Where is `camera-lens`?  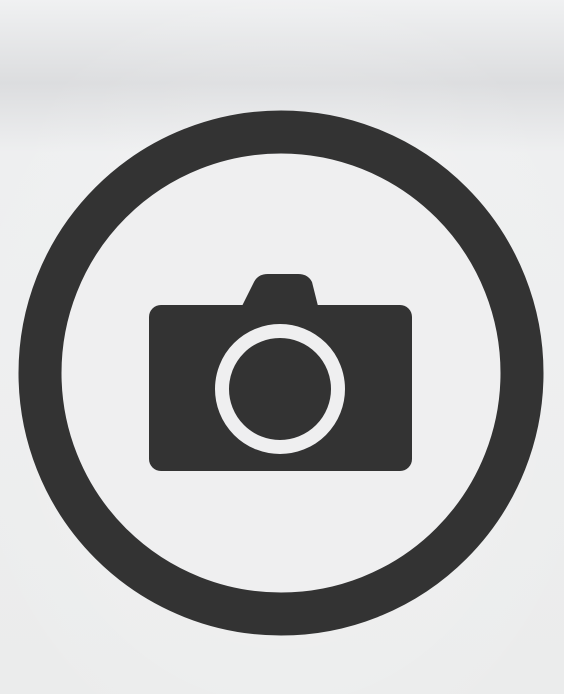 camera-lens is located at coordinates (280, 389).